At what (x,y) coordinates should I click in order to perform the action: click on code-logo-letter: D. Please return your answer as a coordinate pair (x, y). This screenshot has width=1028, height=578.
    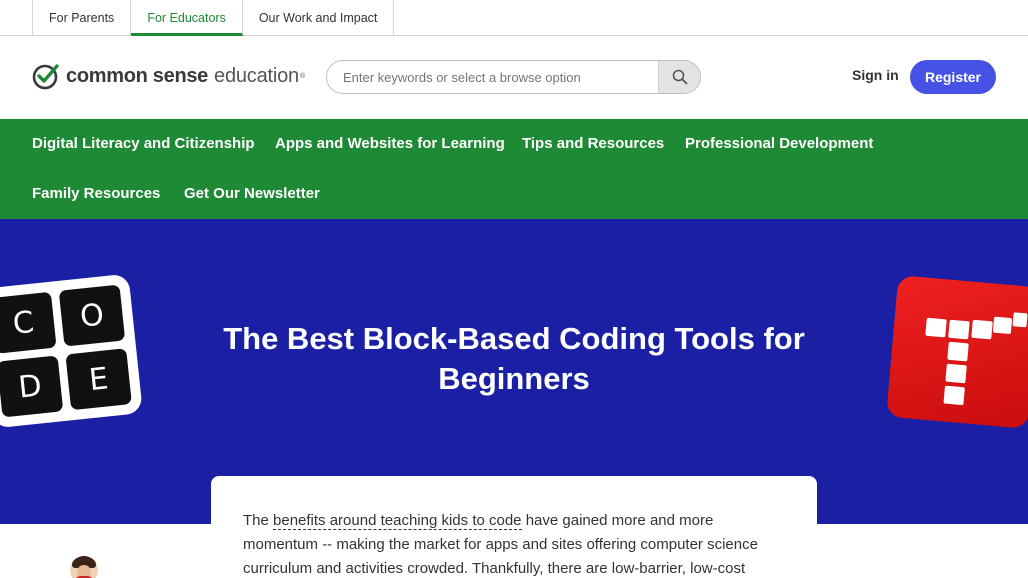
    Looking at the image, I should click on (32, 386).